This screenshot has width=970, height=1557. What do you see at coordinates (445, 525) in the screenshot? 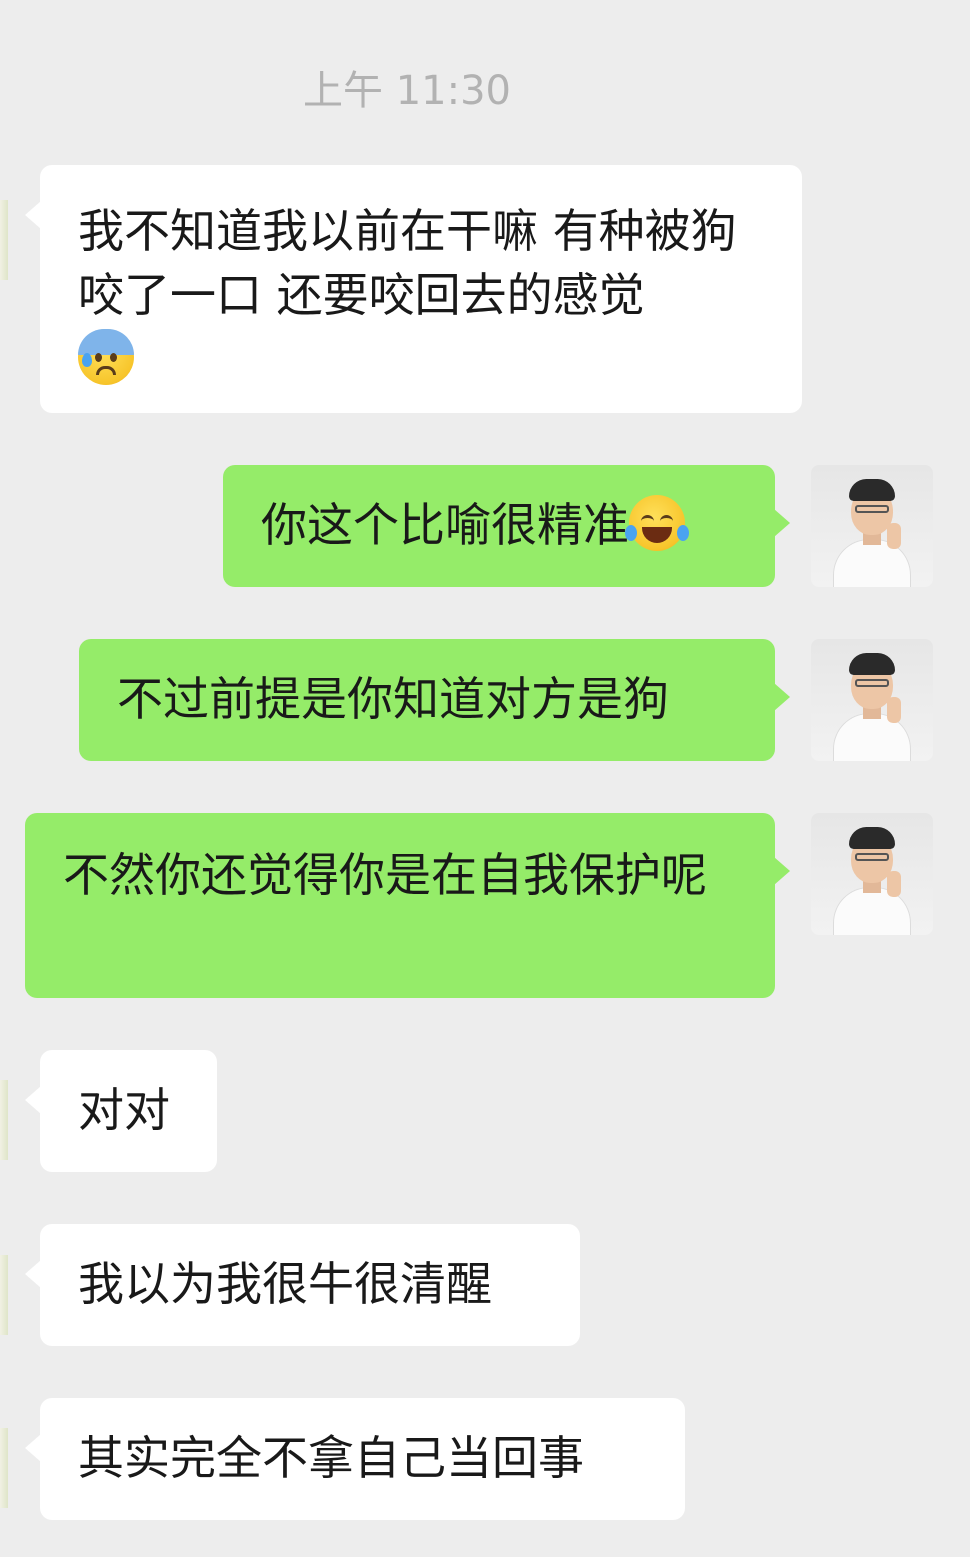
I see `message-text: 你这个比喻很精准` at bounding box center [445, 525].